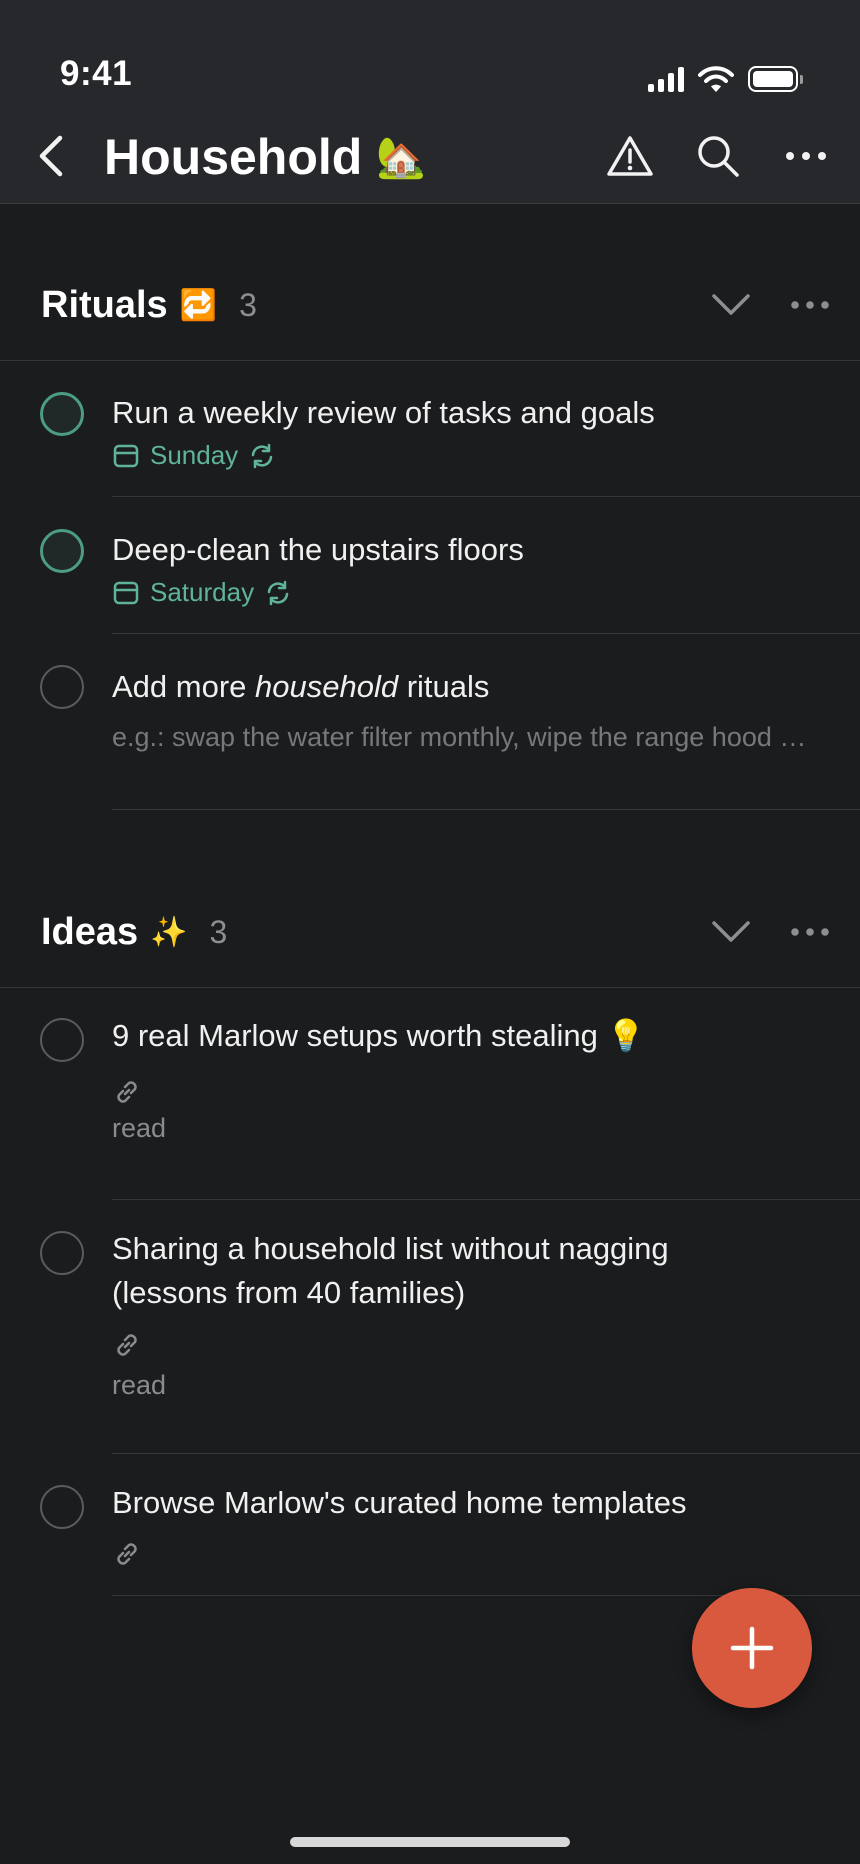  I want to click on nav-actions, so click(718, 156).